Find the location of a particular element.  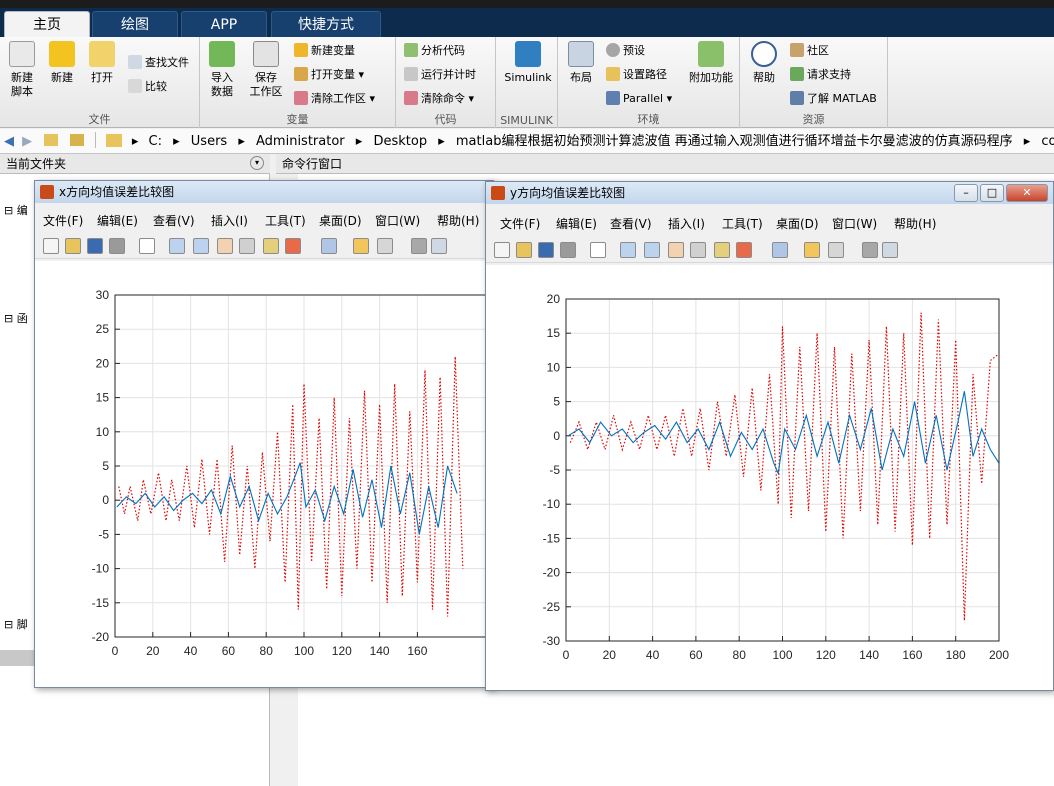

back-icon: ◀ is located at coordinates (9, 141).